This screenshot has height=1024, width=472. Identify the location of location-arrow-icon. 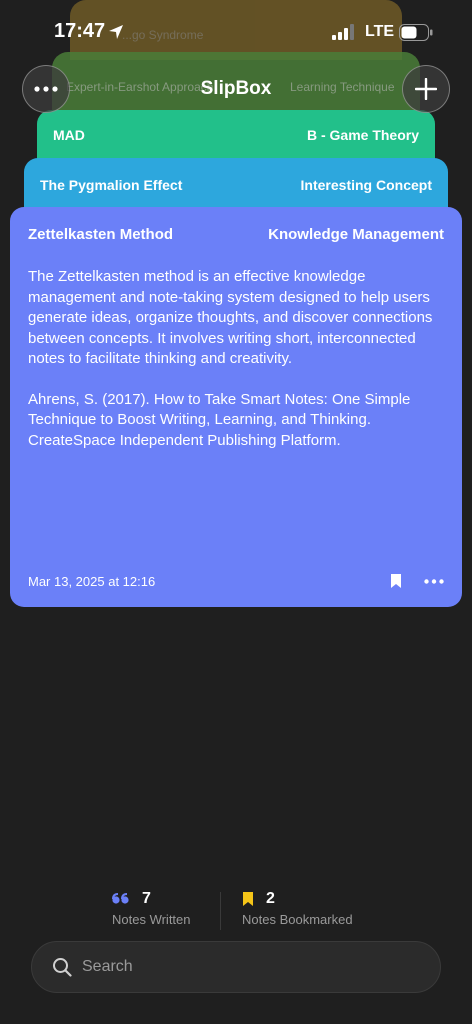
(116, 32).